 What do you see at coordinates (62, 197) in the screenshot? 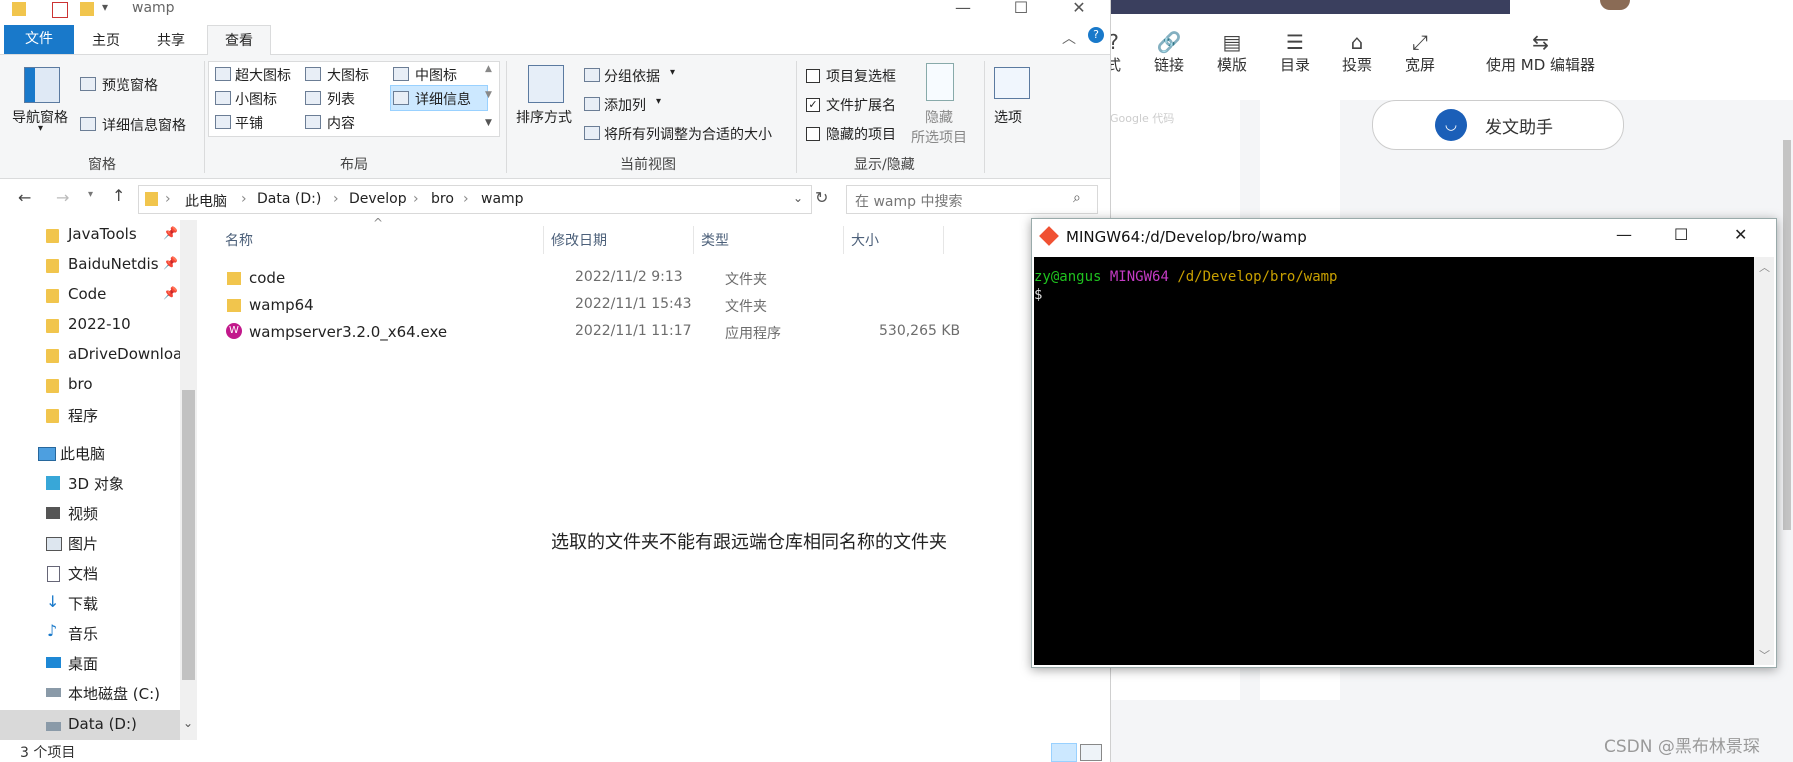
I see `forward-icon: →` at bounding box center [62, 197].